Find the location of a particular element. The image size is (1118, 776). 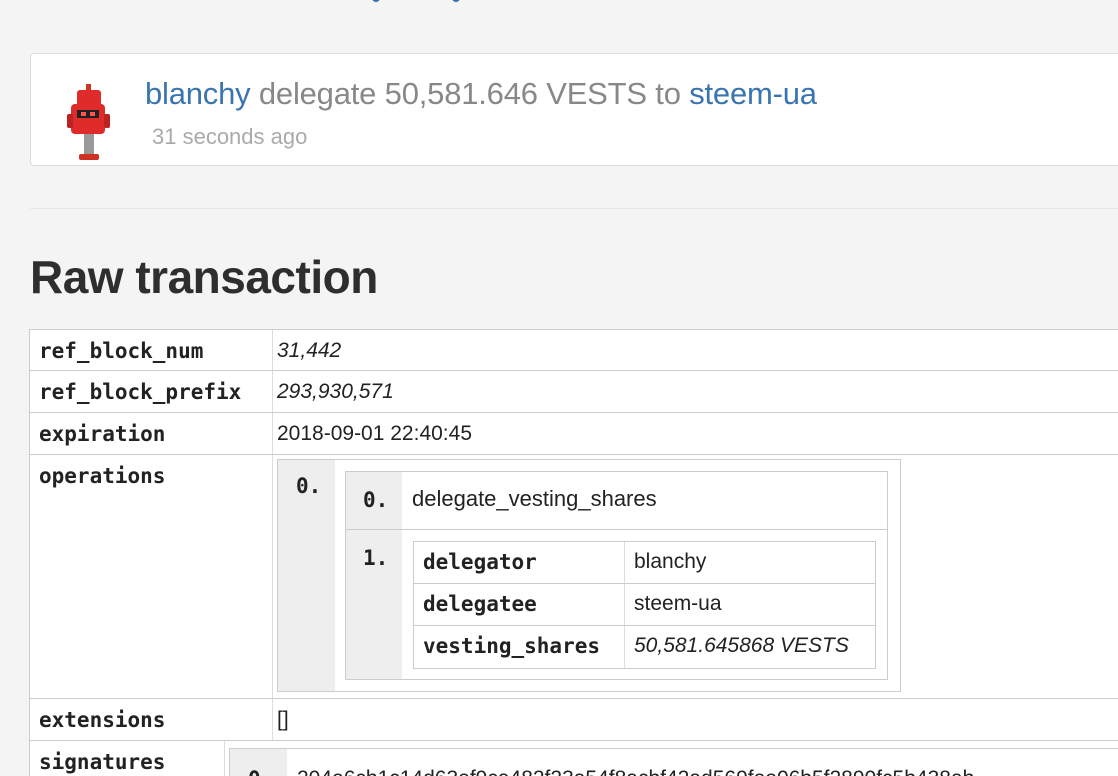

row-key: operations is located at coordinates (151, 576).